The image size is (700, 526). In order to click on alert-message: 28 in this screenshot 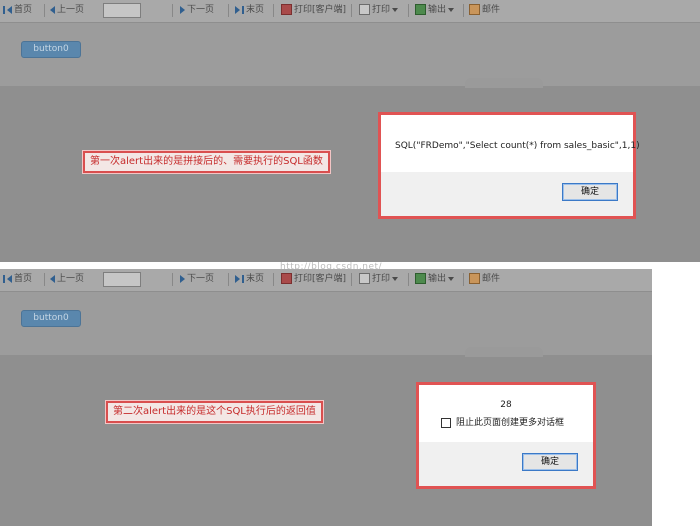, I will do `click(506, 405)`.